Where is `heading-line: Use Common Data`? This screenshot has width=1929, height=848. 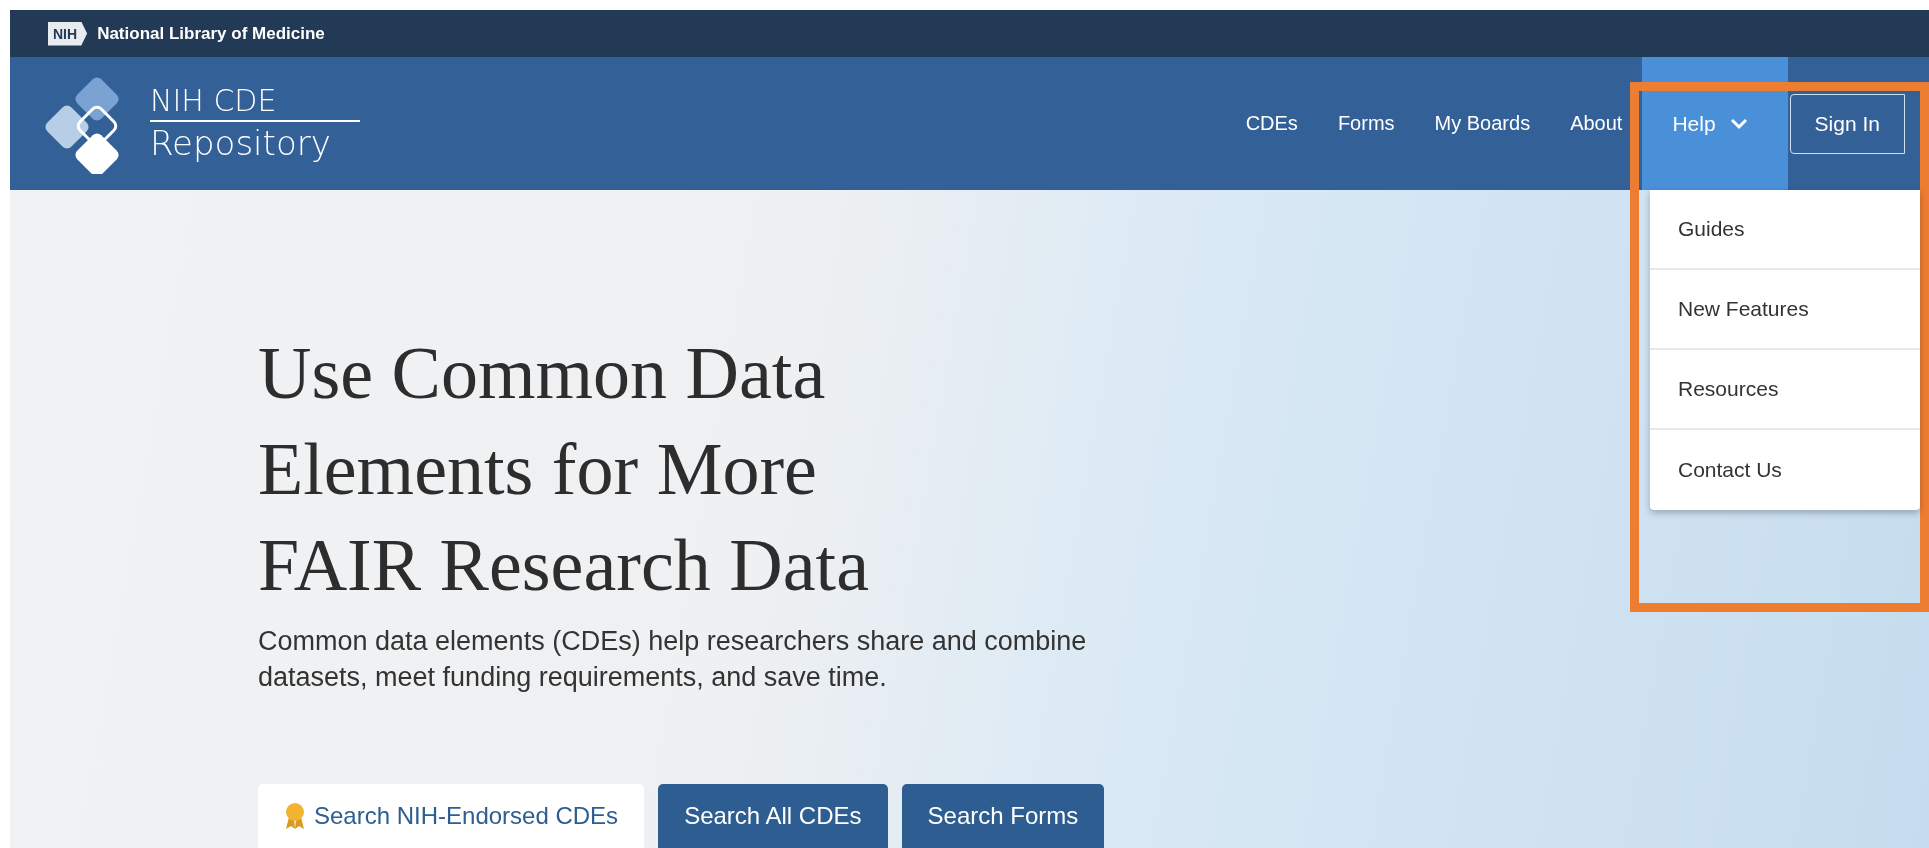 heading-line: Use Common Data is located at coordinates (542, 373).